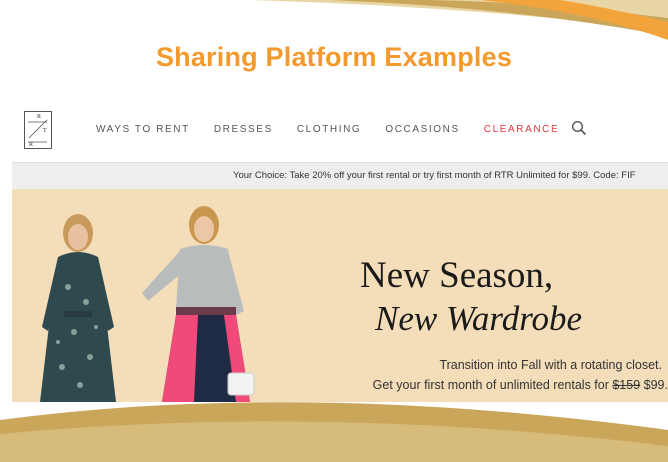 The width and height of the screenshot is (668, 462). Describe the element at coordinates (78, 308) in the screenshot. I see `model-floral-dress-image` at that location.